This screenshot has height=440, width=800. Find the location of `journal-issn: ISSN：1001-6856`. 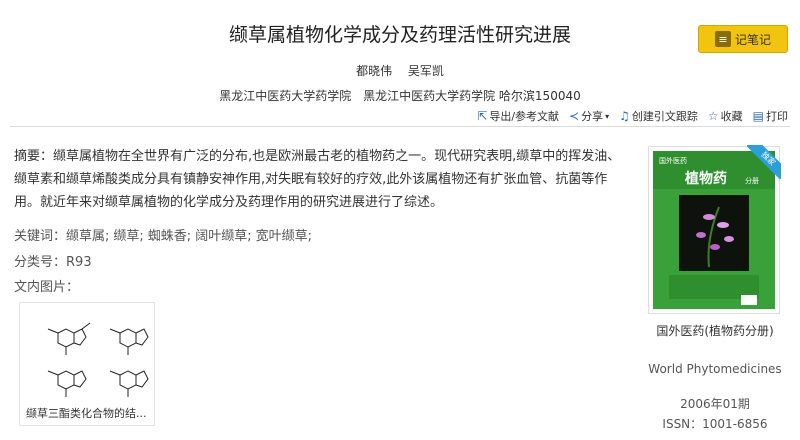

journal-issn: ISSN：1001-6856 is located at coordinates (715, 424).